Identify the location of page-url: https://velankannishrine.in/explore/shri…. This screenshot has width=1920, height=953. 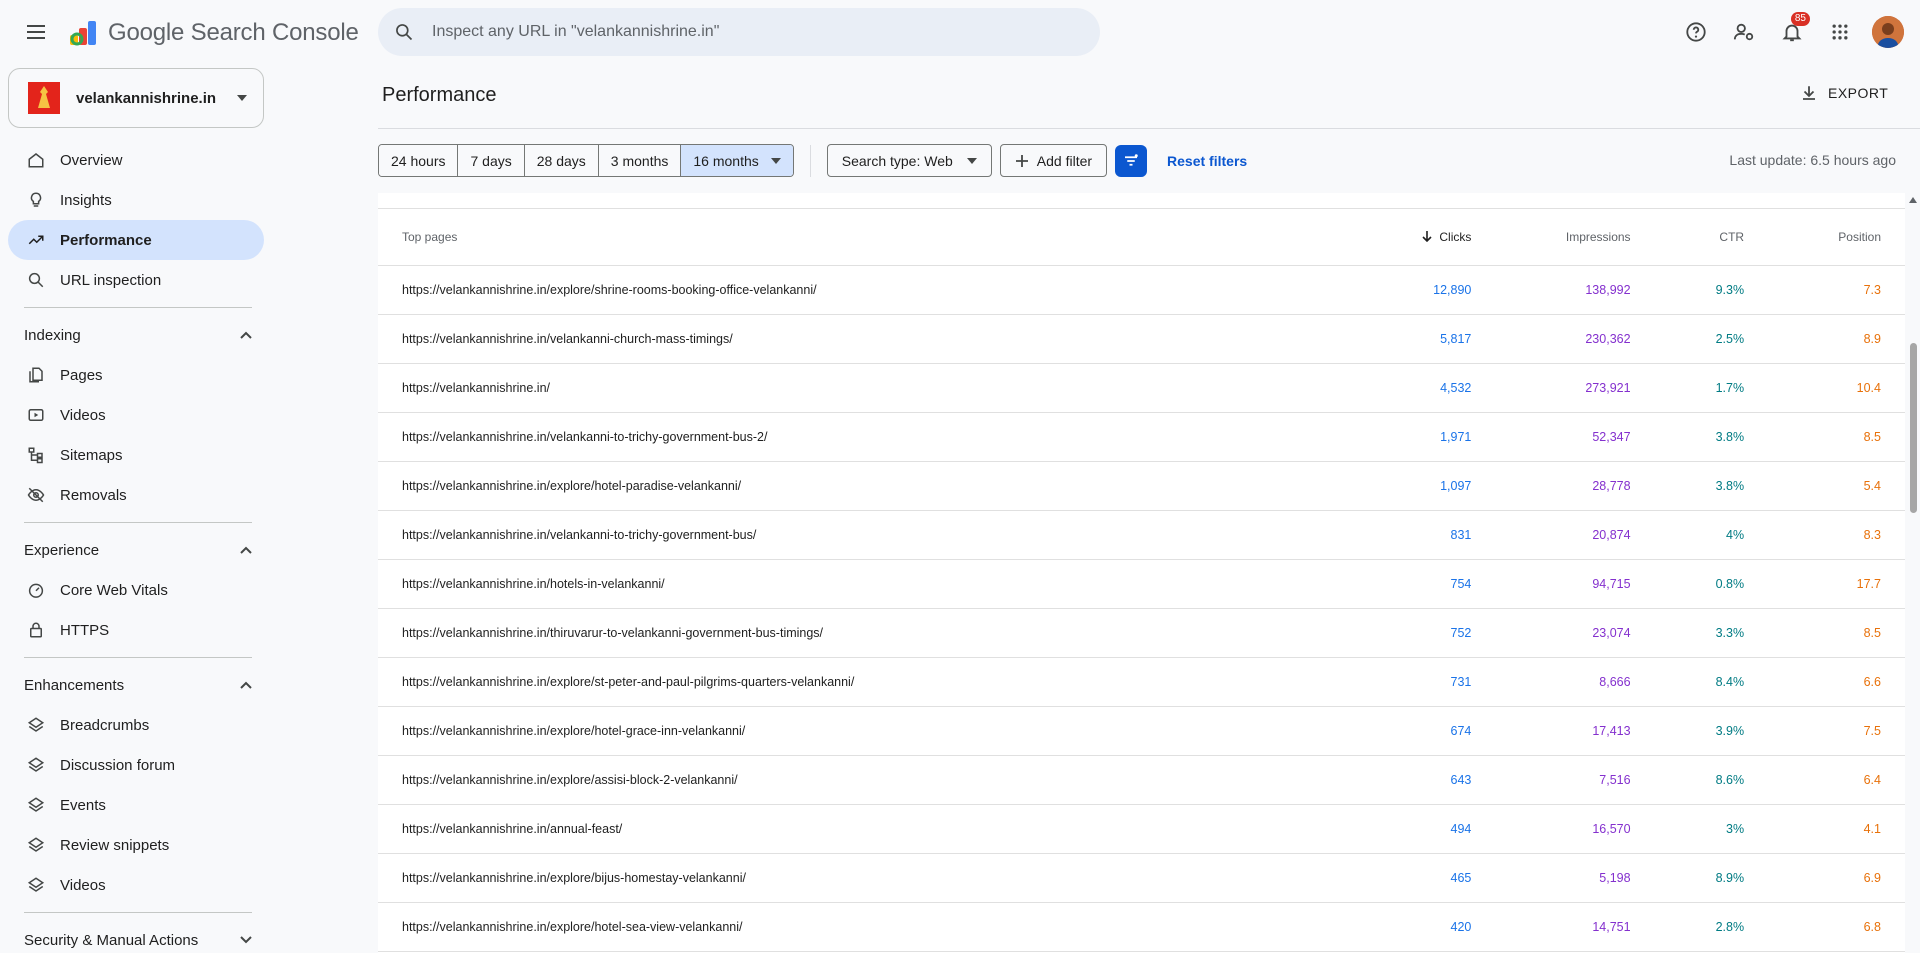
(834, 290).